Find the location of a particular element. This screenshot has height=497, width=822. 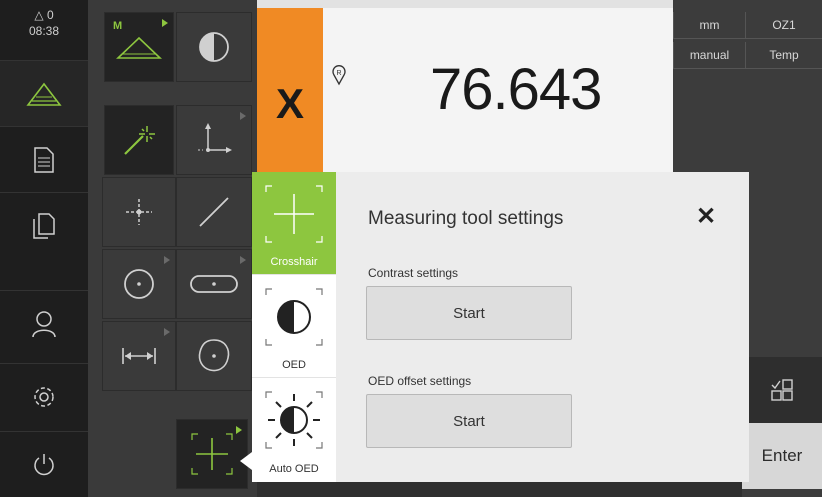

main-menu: △ 0 08:38 is located at coordinates (44, 248).